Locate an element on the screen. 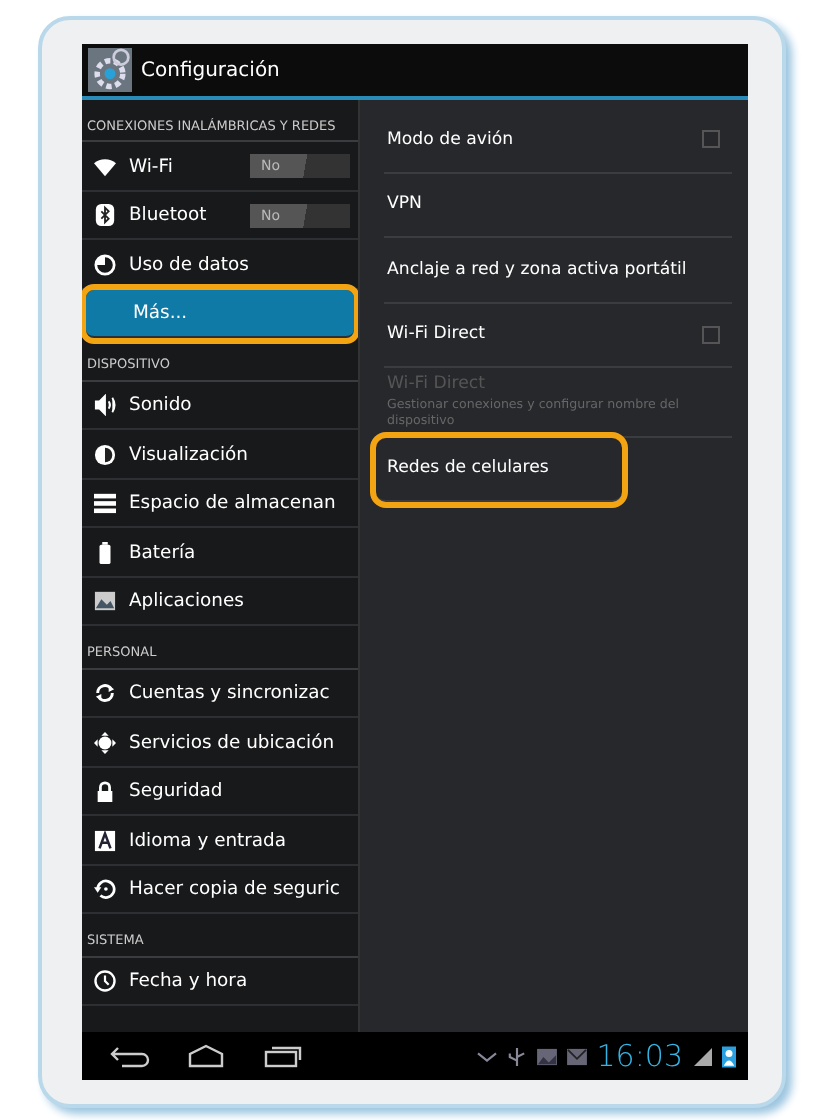 This screenshot has width=822, height=1120. item-label: Fecha y hora is located at coordinates (188, 981).